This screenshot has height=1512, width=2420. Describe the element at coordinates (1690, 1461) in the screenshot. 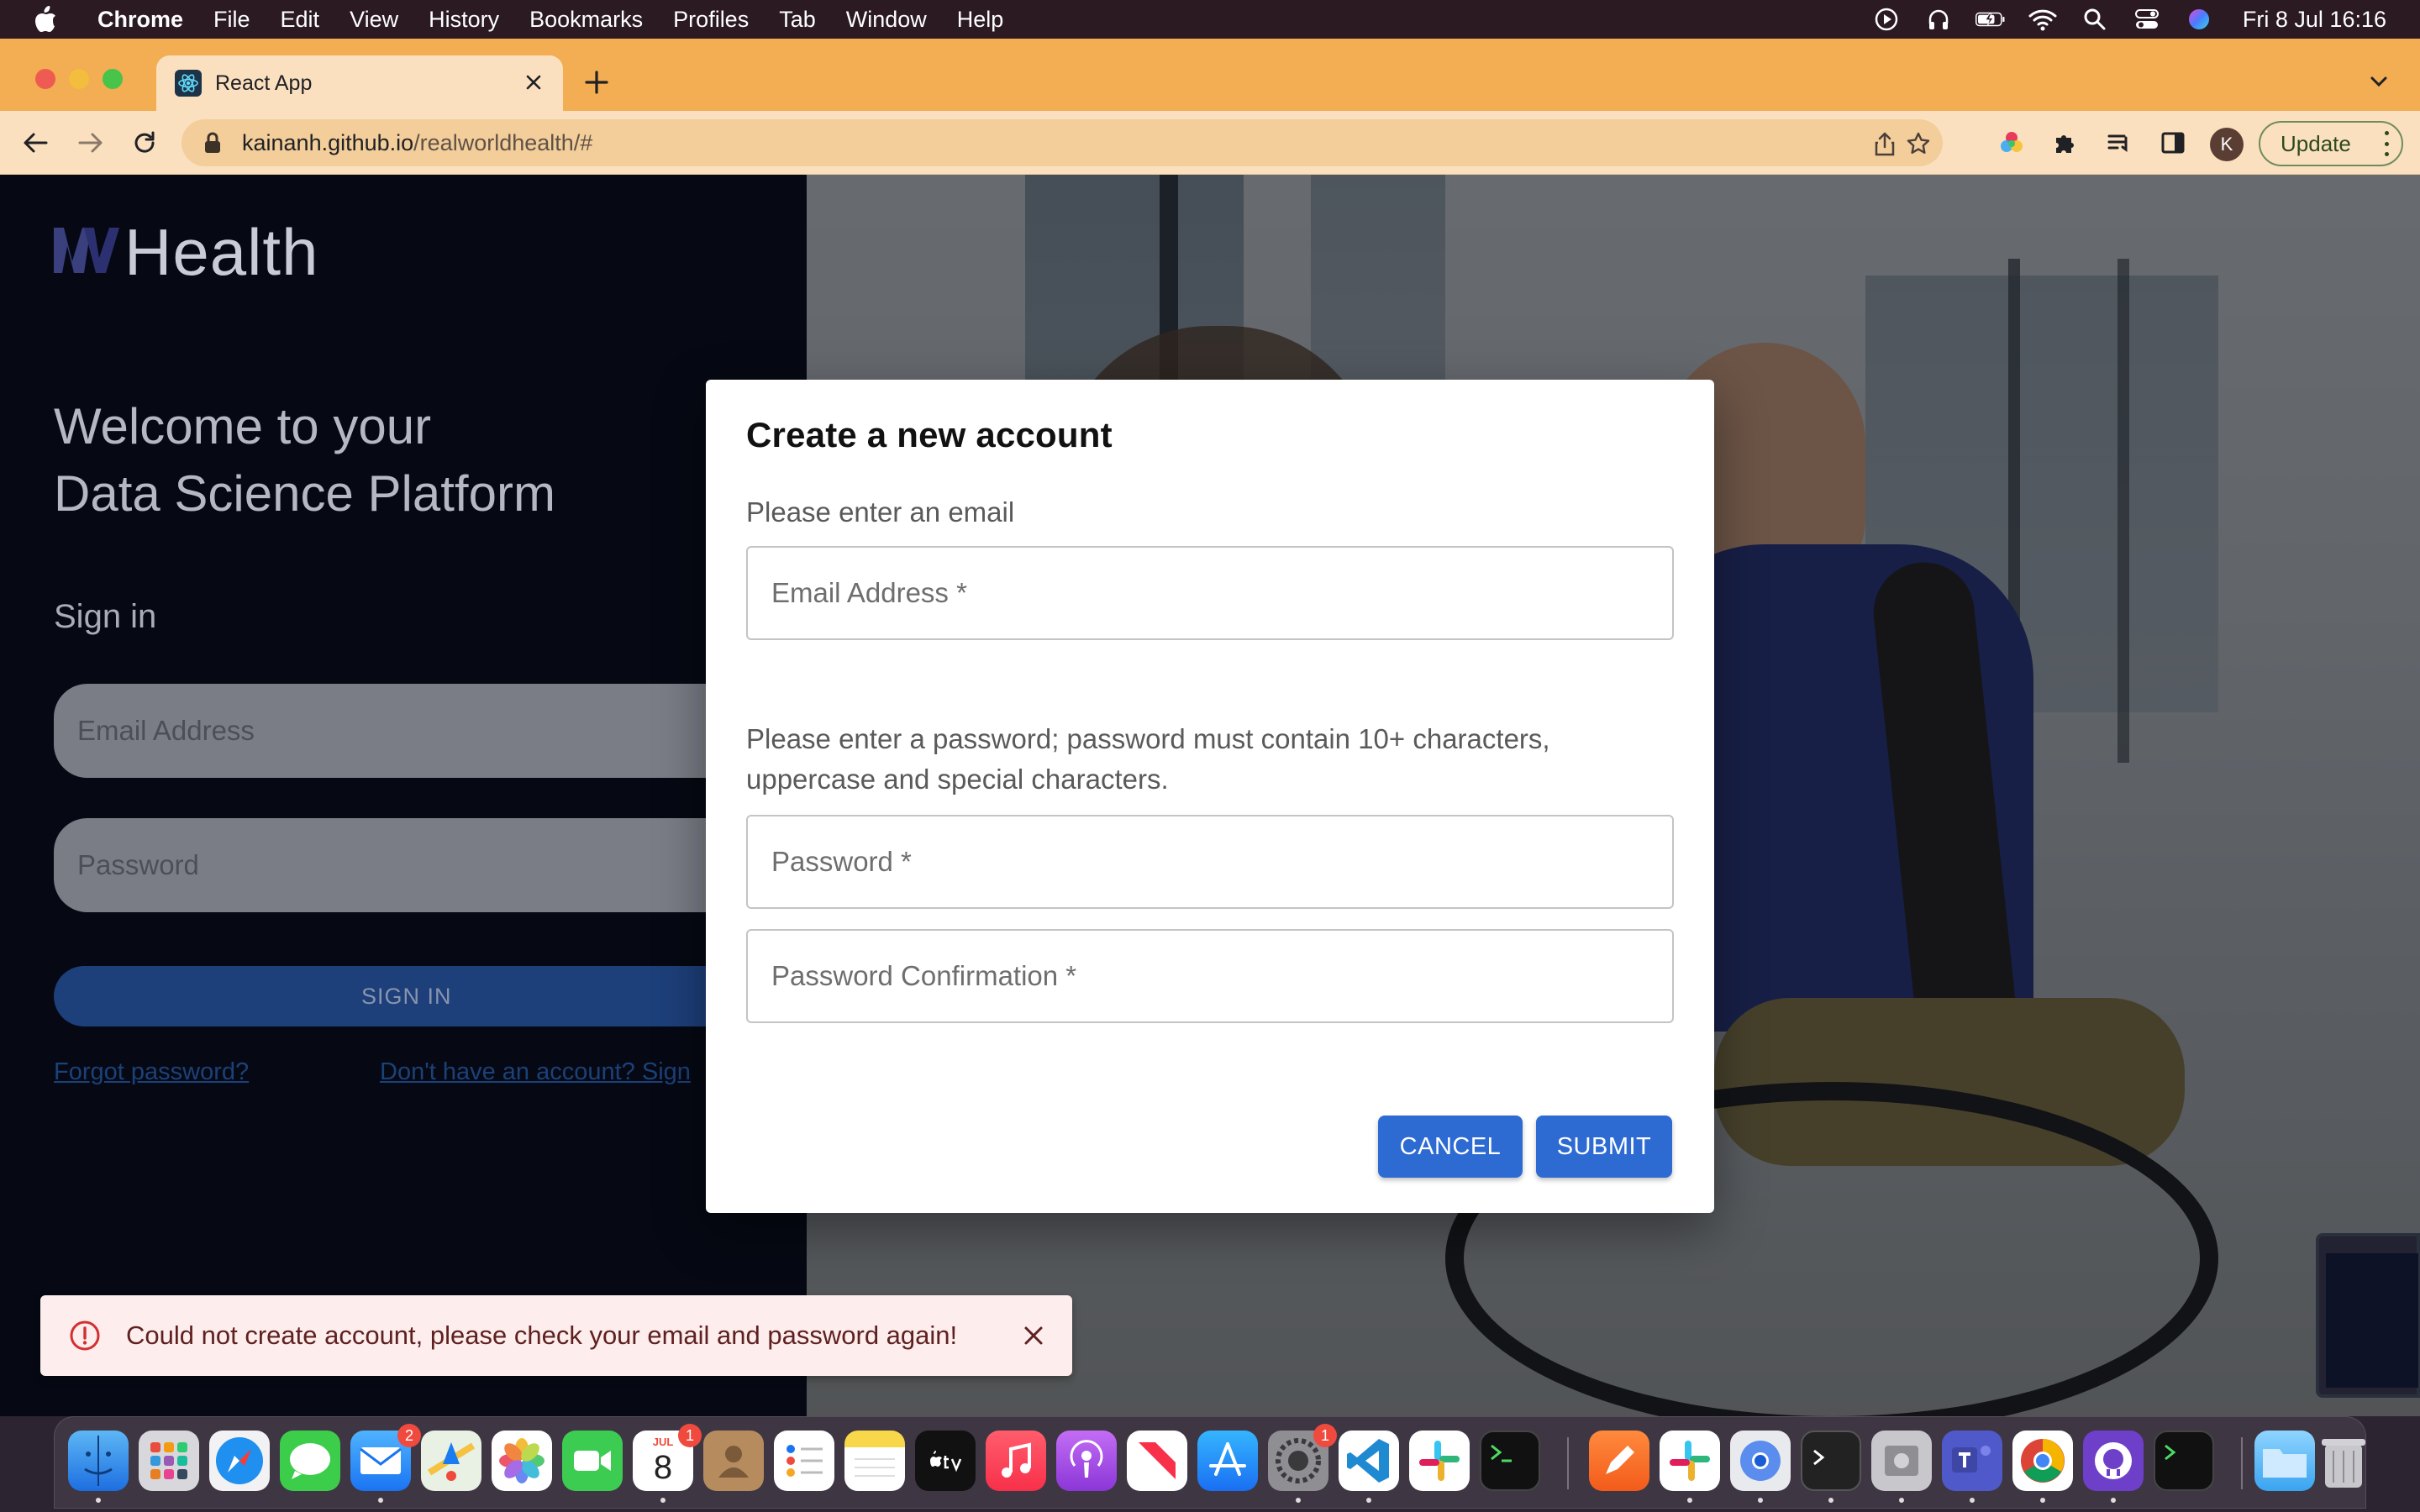

I see `slack-secondary-icon` at that location.